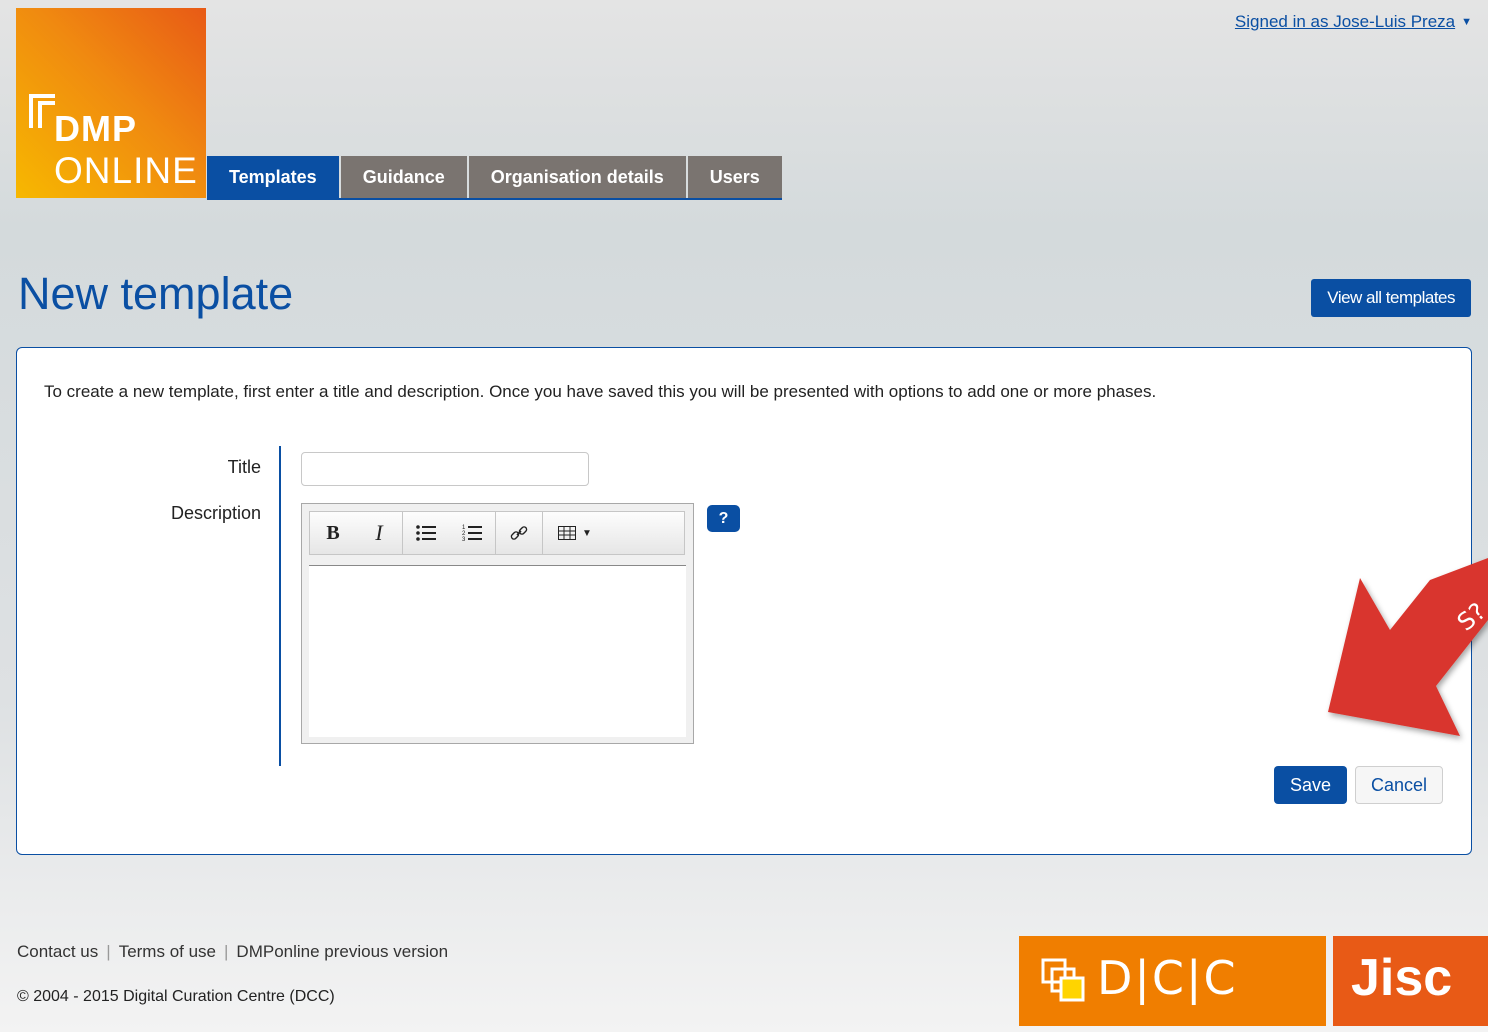 This screenshot has width=1488, height=1032. I want to click on table-icon: ▼, so click(575, 533).